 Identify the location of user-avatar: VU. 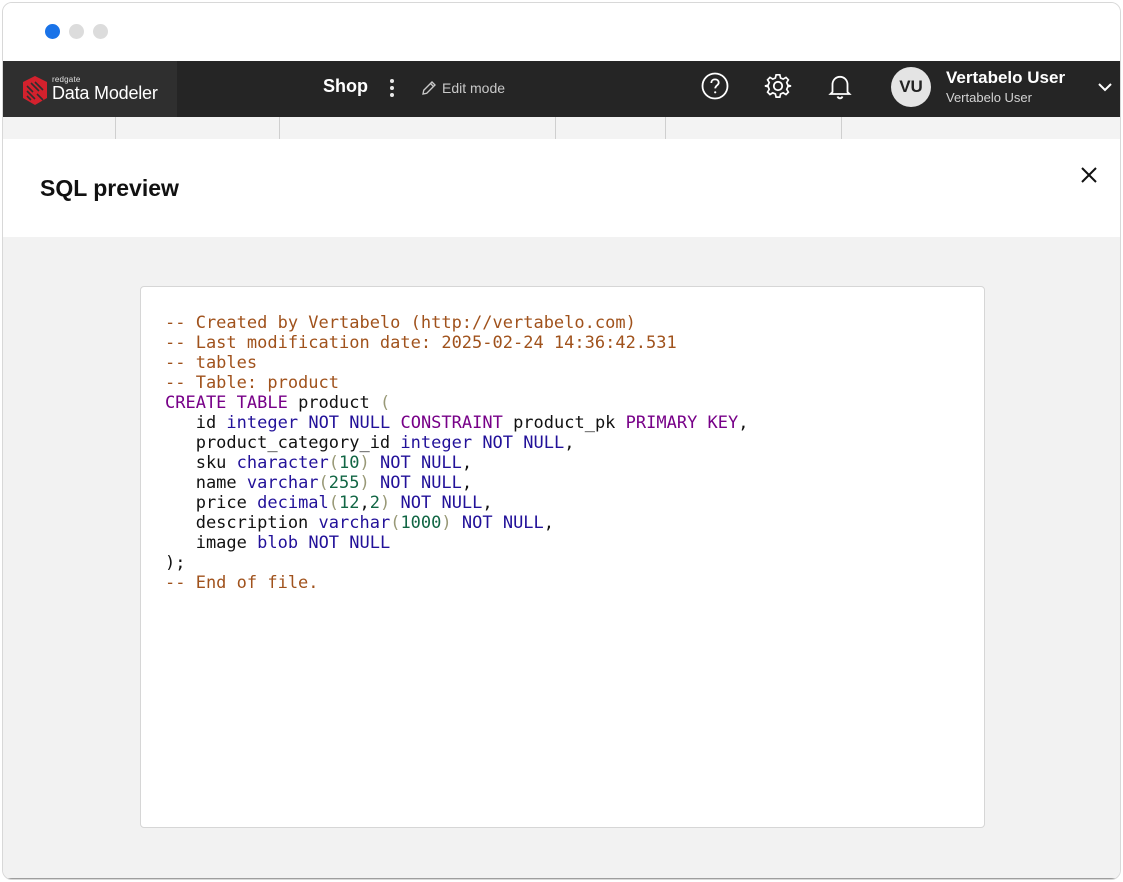
(911, 87).